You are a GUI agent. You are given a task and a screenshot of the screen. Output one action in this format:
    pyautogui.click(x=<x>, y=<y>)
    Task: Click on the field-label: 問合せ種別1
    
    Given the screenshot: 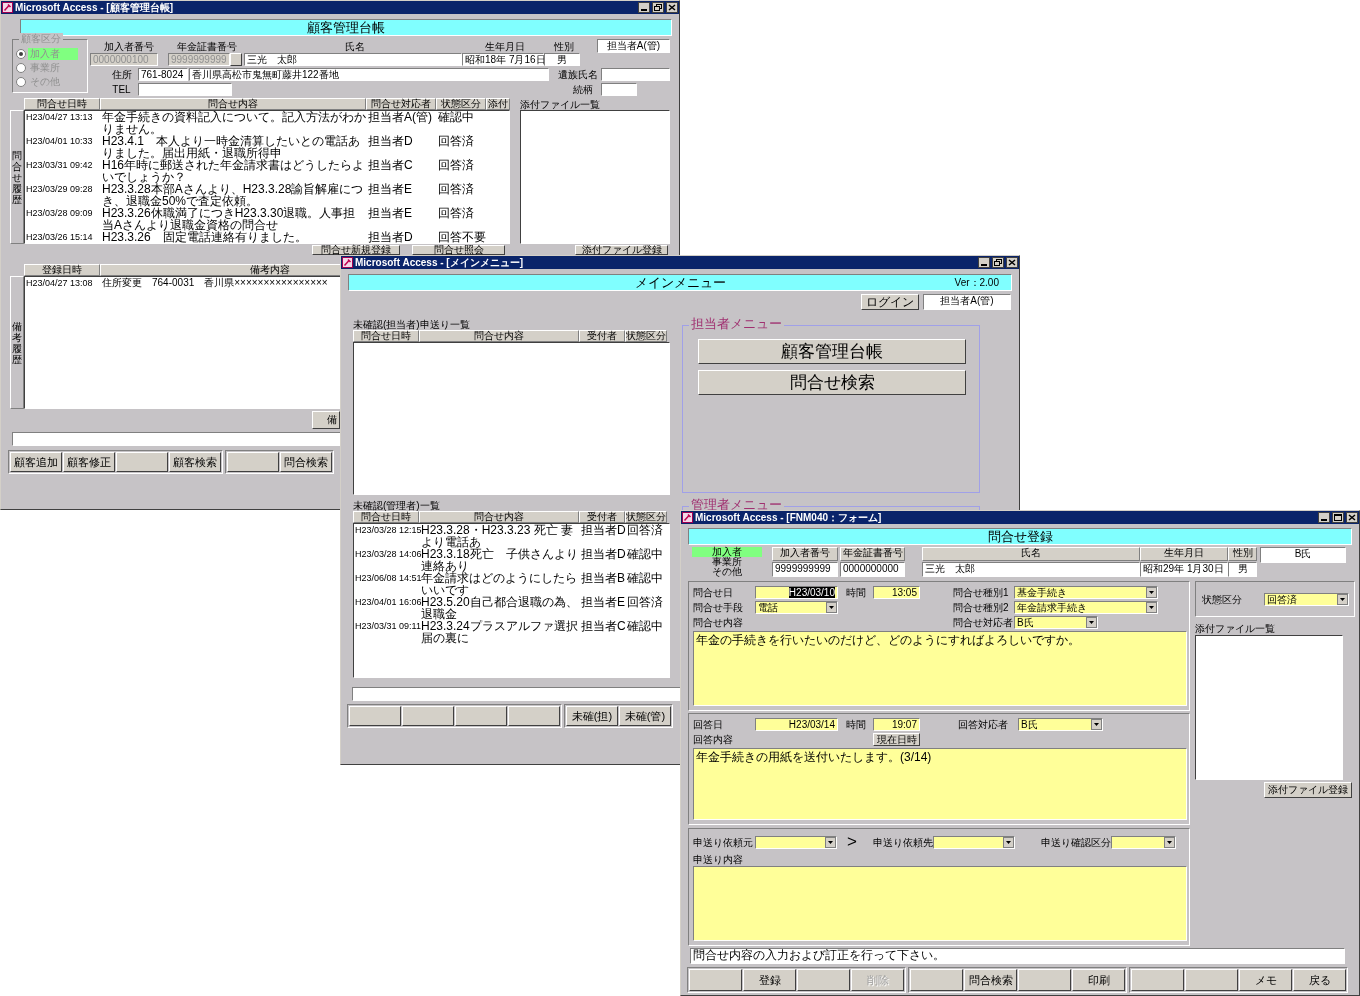 What is the action you would take?
    pyautogui.click(x=981, y=592)
    